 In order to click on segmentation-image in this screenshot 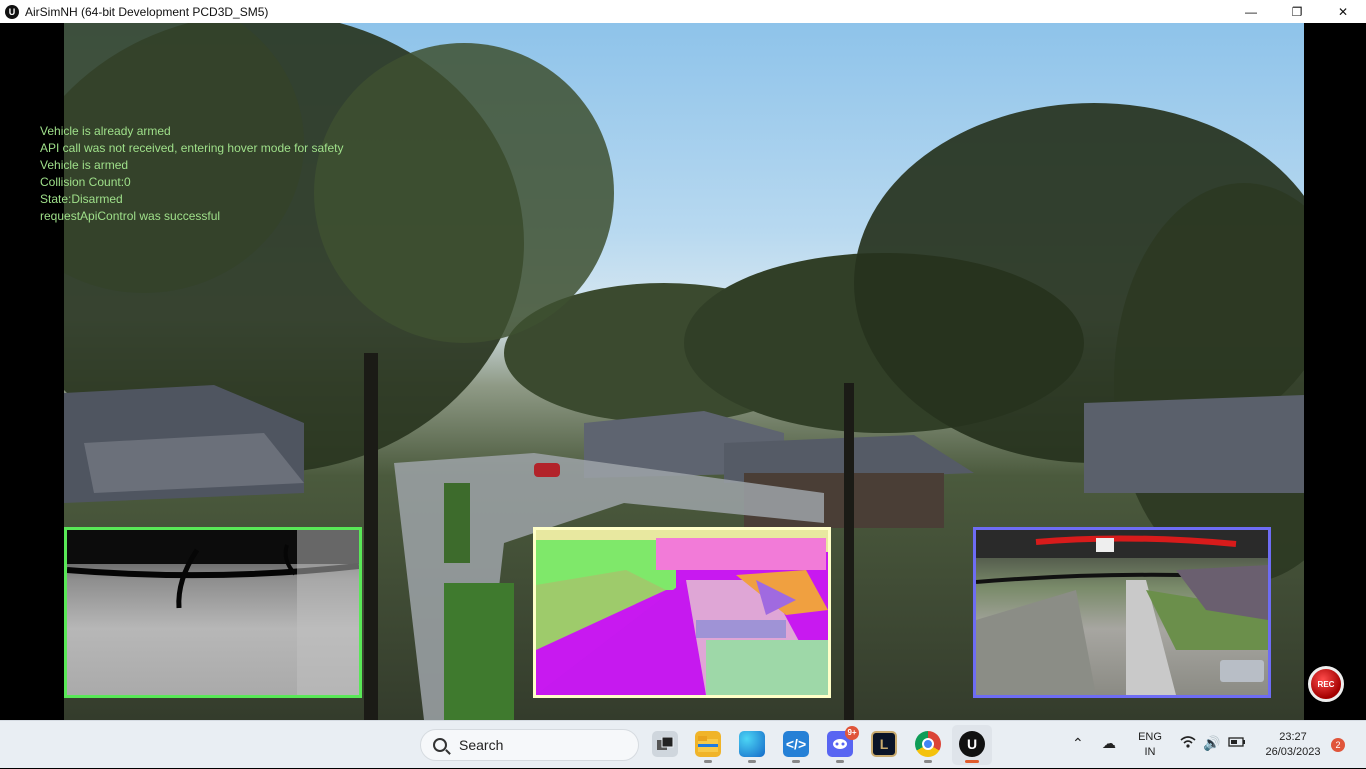, I will do `click(682, 612)`.